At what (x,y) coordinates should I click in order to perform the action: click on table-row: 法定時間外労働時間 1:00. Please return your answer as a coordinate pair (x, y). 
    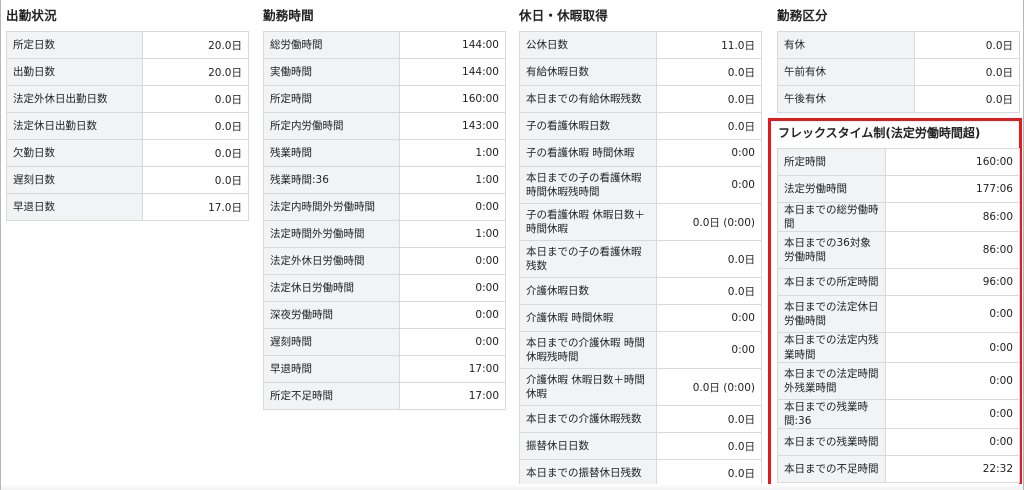
    Looking at the image, I should click on (384, 234).